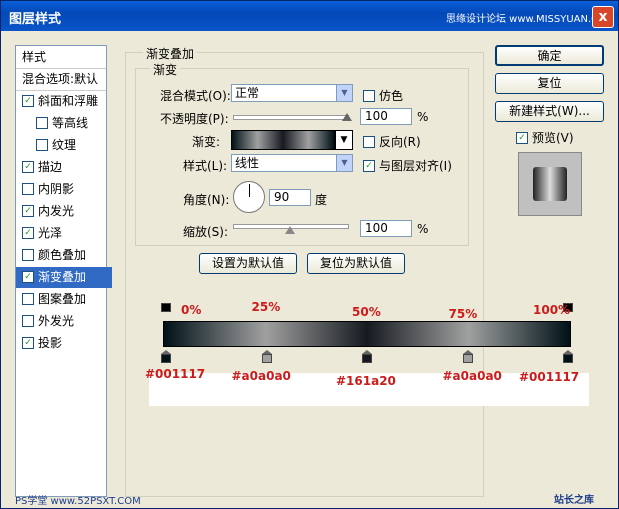 The image size is (619, 509). I want to click on scale-slider-thumb, so click(290, 230).